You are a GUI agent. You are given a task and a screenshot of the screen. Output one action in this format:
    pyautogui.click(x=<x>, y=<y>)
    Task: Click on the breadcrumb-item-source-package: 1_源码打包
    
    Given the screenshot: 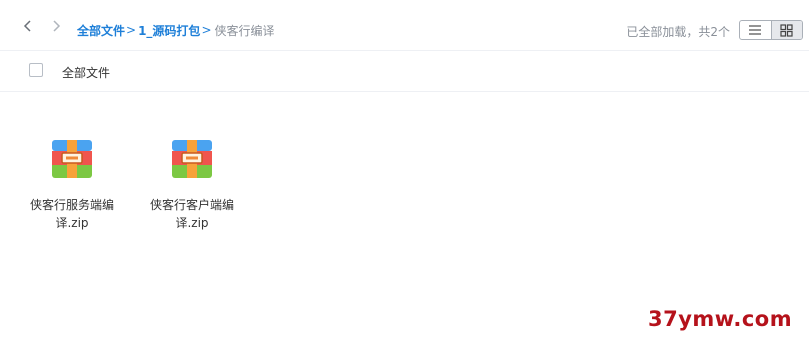 What is the action you would take?
    pyautogui.click(x=169, y=30)
    